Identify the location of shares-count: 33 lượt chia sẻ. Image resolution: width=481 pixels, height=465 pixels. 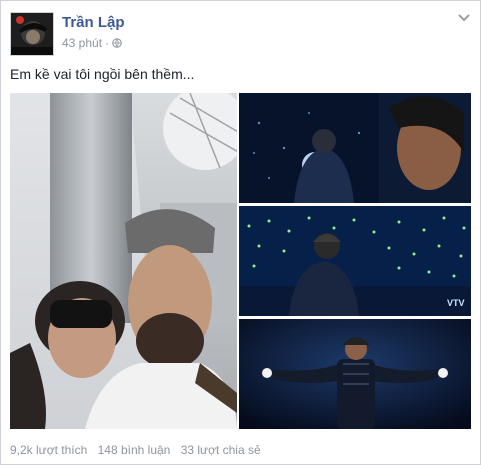
(221, 450).